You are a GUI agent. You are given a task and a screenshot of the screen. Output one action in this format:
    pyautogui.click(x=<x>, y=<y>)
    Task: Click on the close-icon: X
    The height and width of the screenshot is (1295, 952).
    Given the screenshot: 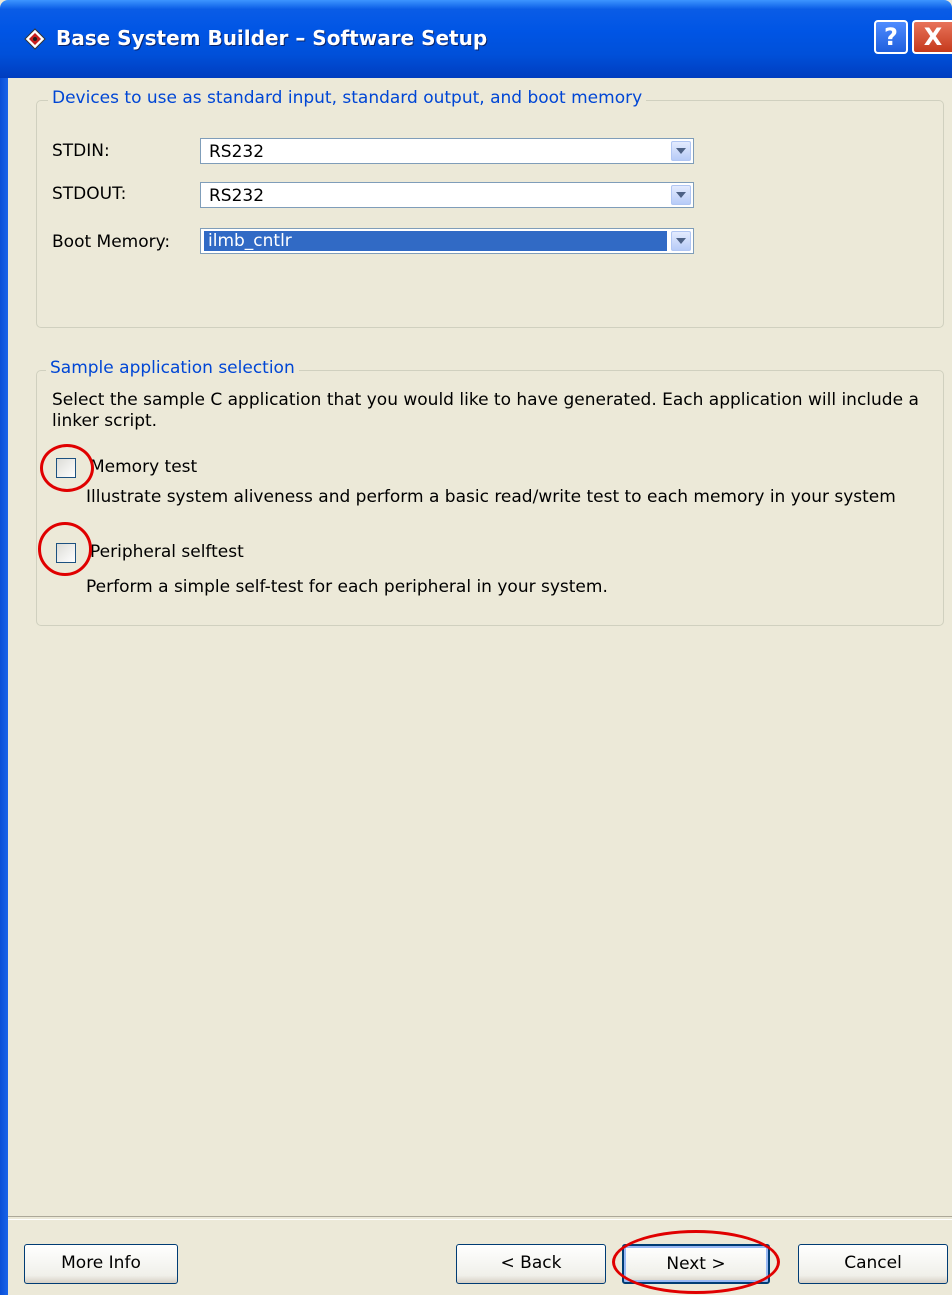 What is the action you would take?
    pyautogui.click(x=933, y=37)
    